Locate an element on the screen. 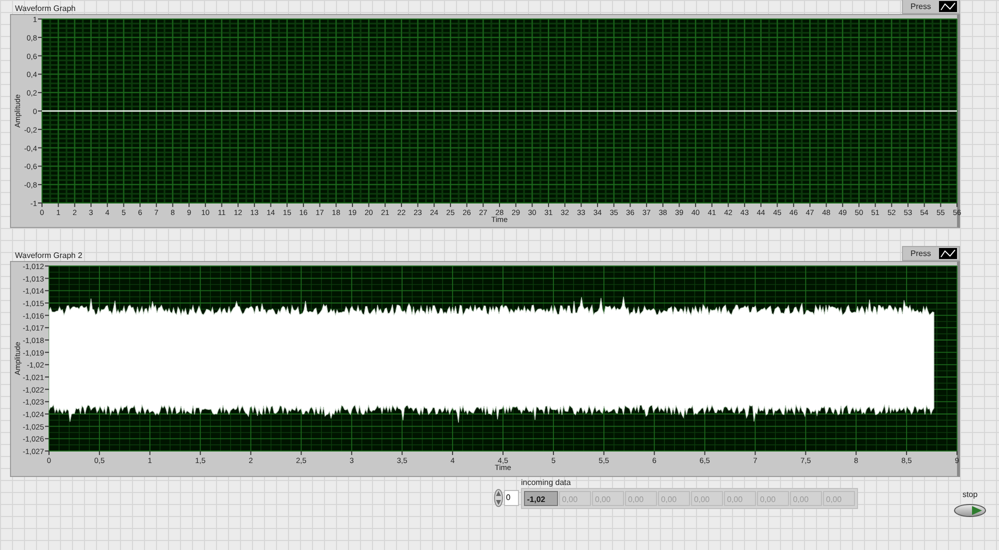  up-down-arrows-icon is located at coordinates (498, 498).